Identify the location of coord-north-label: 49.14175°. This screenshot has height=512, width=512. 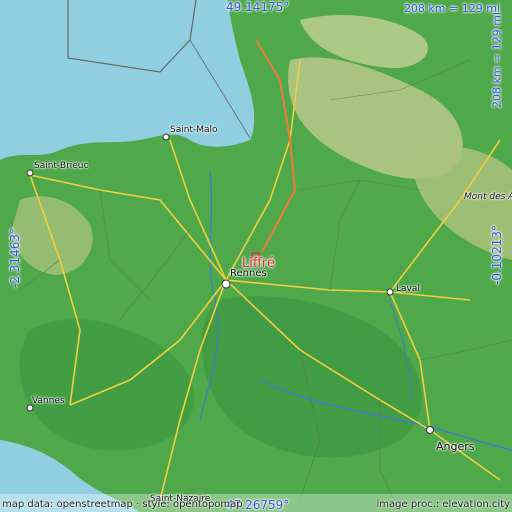
(258, 7).